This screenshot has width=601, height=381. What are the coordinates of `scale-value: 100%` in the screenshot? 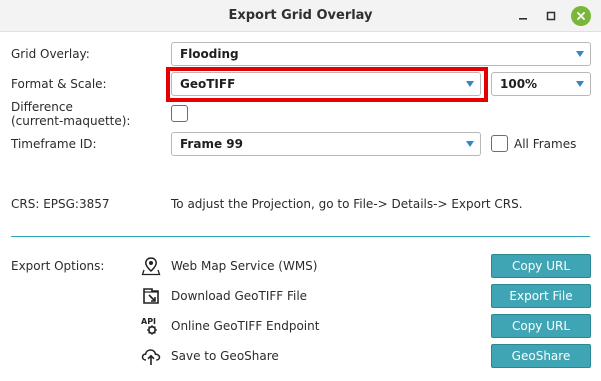 It's located at (519, 84).